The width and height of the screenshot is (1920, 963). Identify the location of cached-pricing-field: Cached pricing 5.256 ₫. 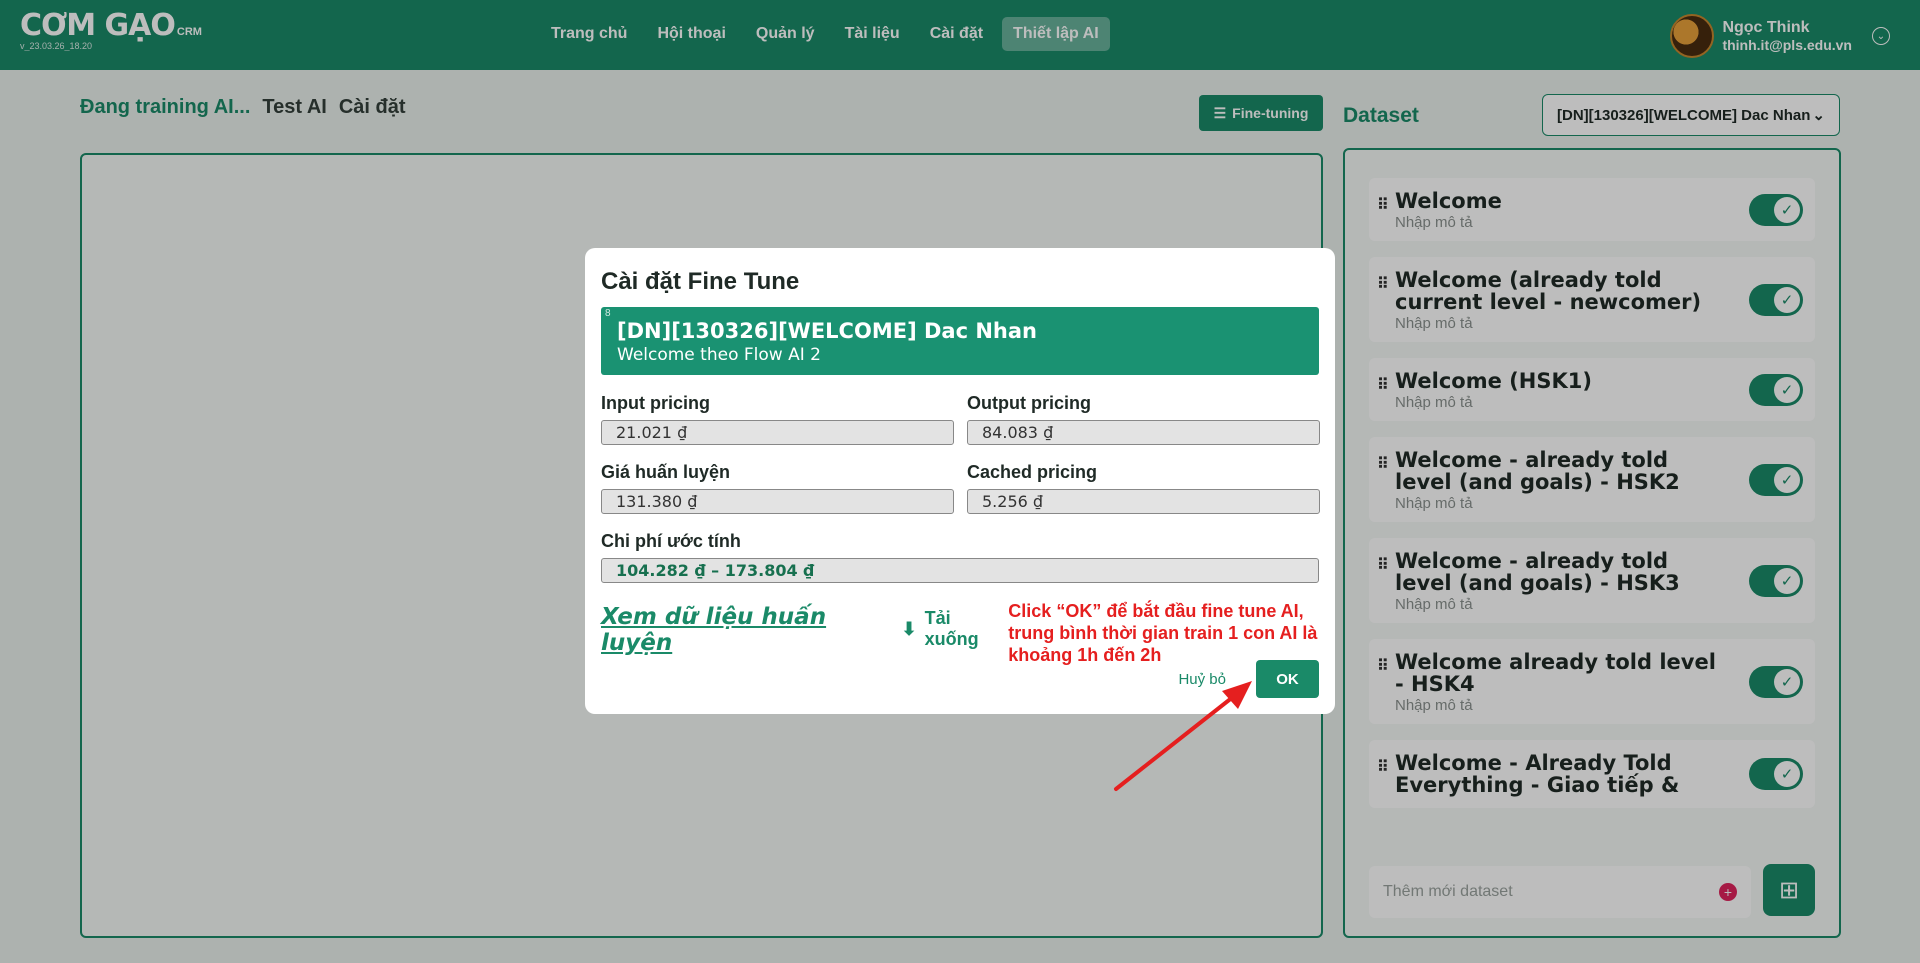
(1143, 496).